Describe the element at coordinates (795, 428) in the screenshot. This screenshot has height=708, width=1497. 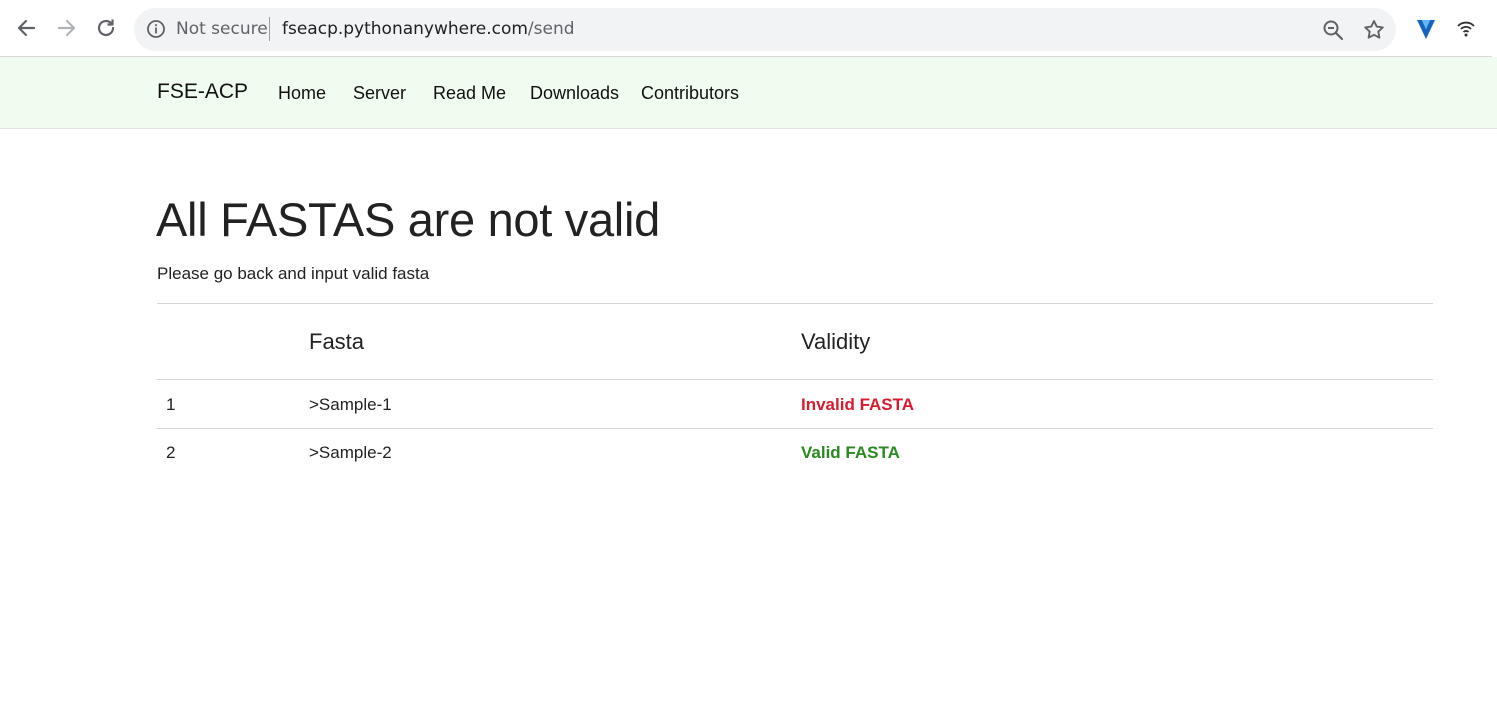
I see `table-row-rule` at that location.